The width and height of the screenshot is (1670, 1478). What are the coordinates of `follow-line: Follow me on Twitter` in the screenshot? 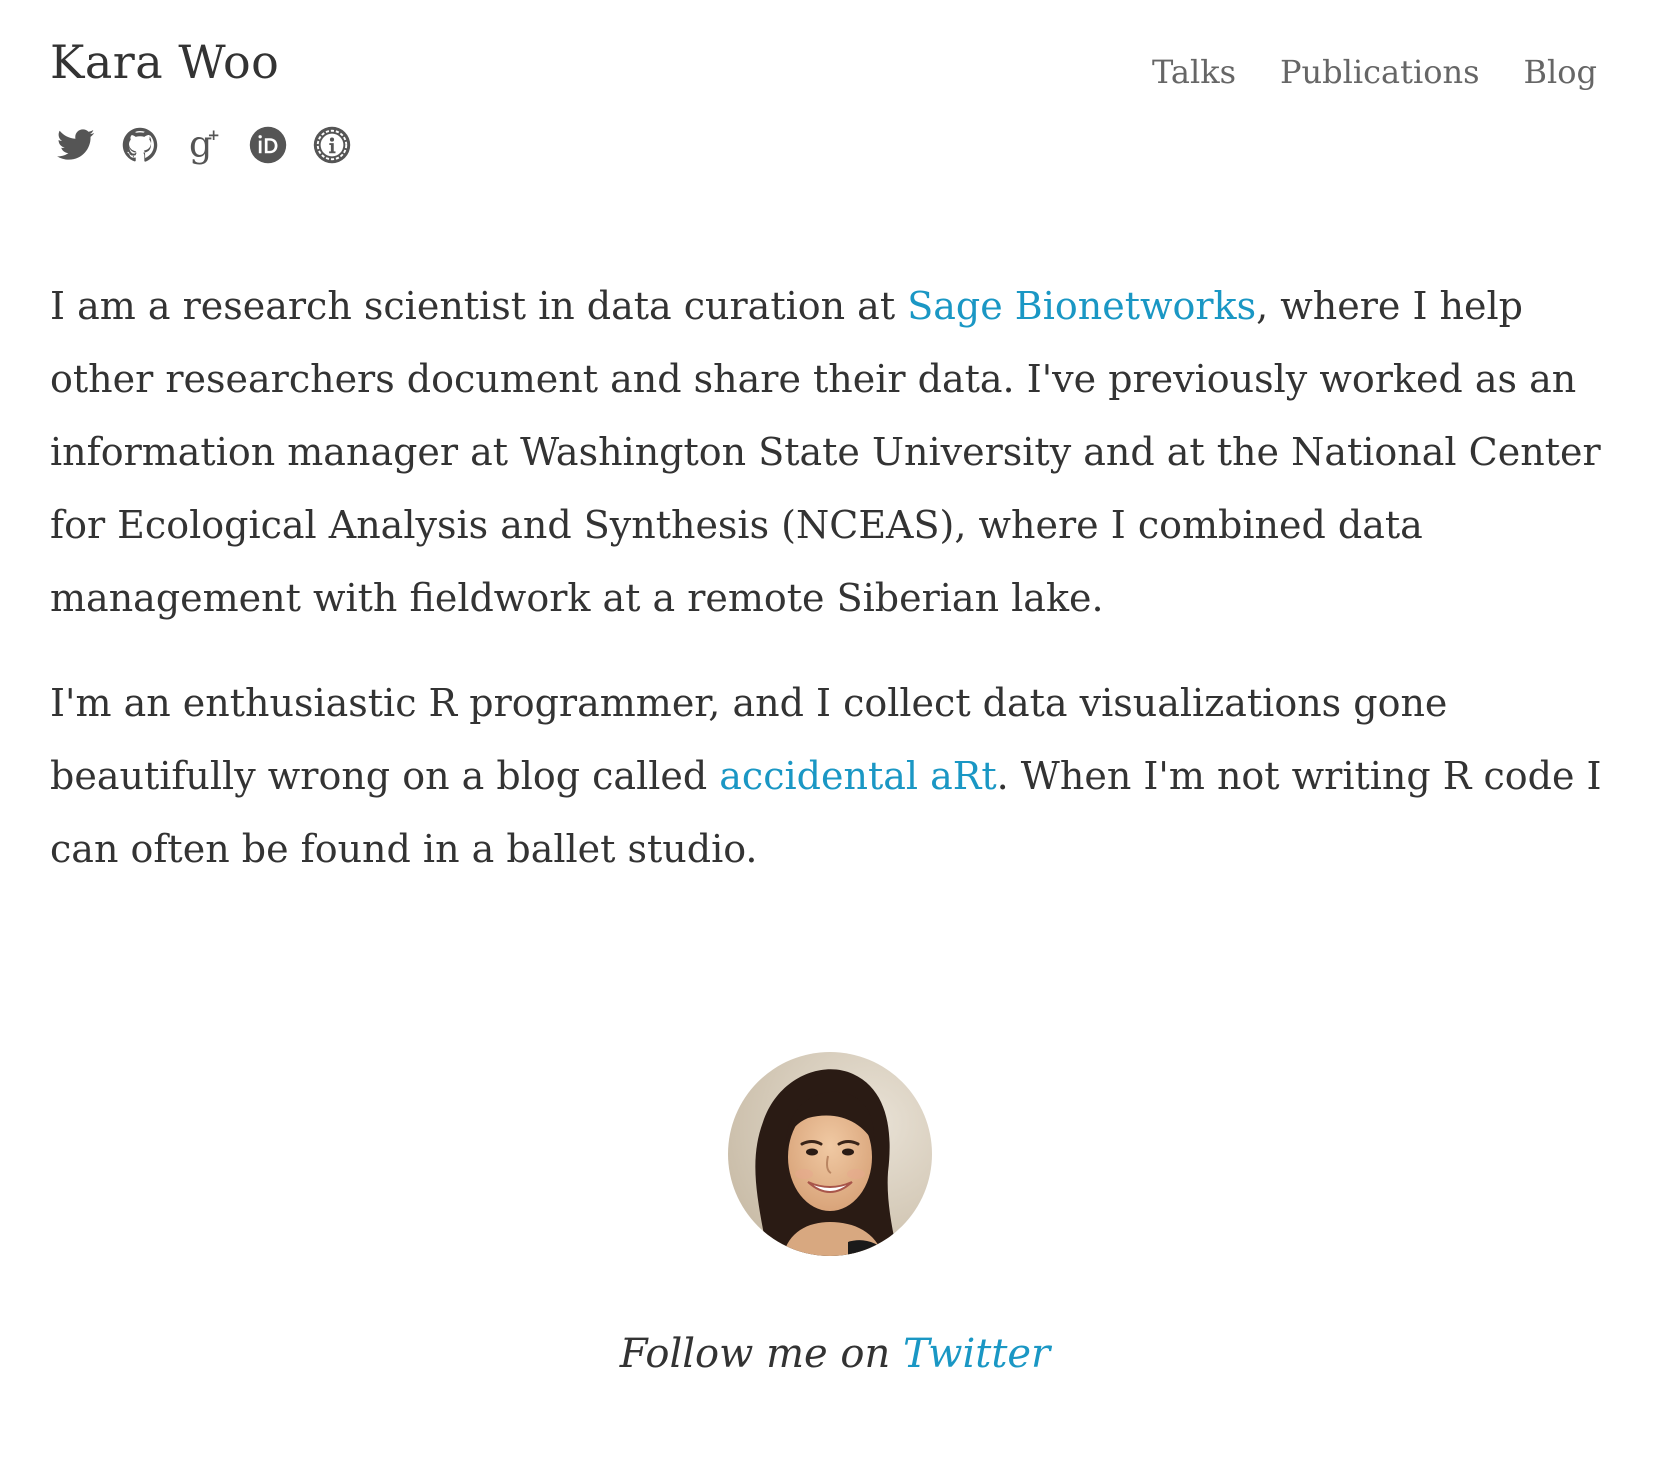 It's located at (835, 1354).